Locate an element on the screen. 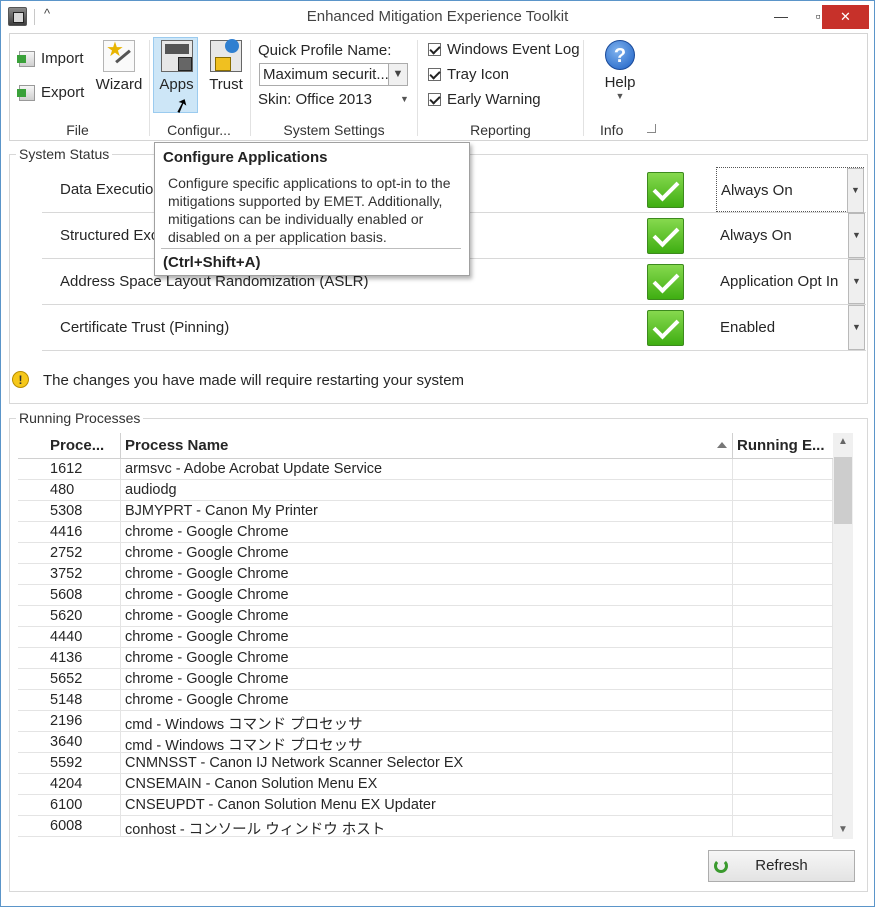 The image size is (875, 907). export-button: Export is located at coordinates (50, 92).